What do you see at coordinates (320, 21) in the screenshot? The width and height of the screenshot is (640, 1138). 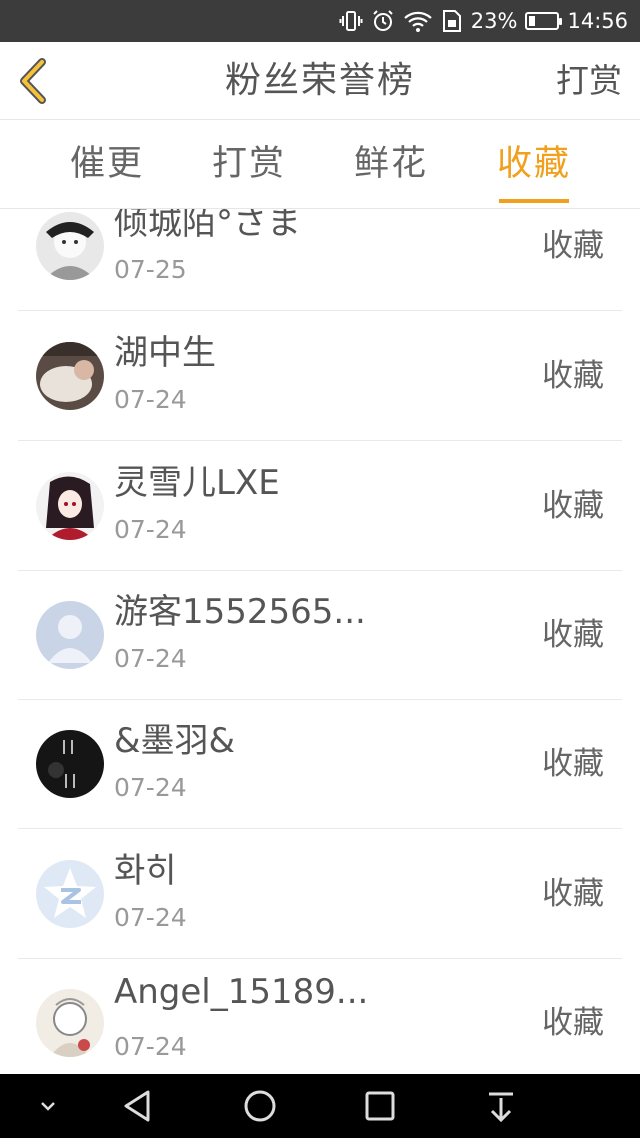 I see `status-bar: 23% 14:56` at bounding box center [320, 21].